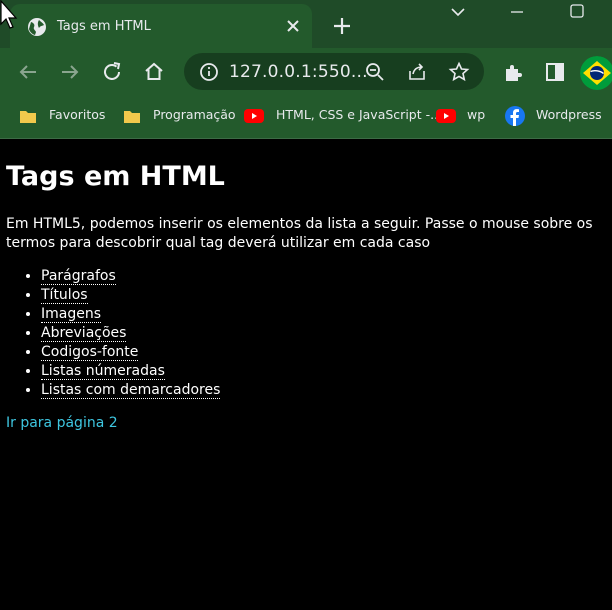 The height and width of the screenshot is (610, 612). What do you see at coordinates (78, 276) in the screenshot?
I see `abbr-term: Parágrafos` at bounding box center [78, 276].